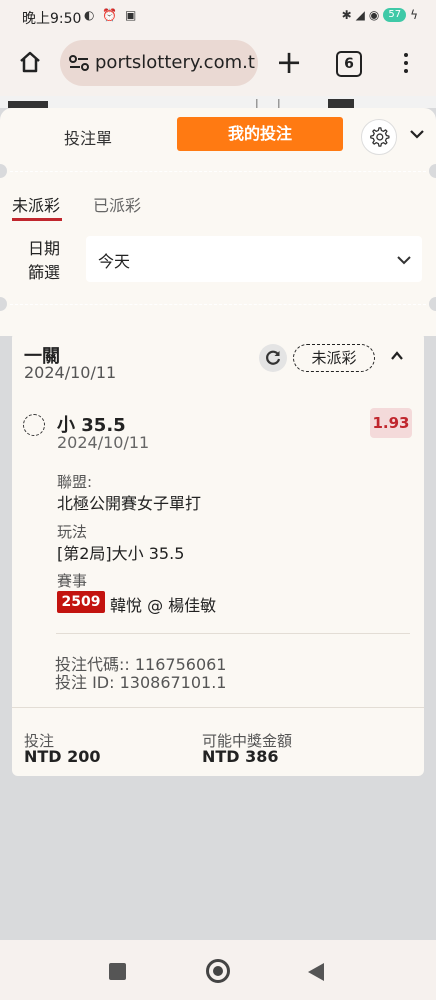 The image size is (436, 1000). I want to click on gear-icon, so click(380, 137).